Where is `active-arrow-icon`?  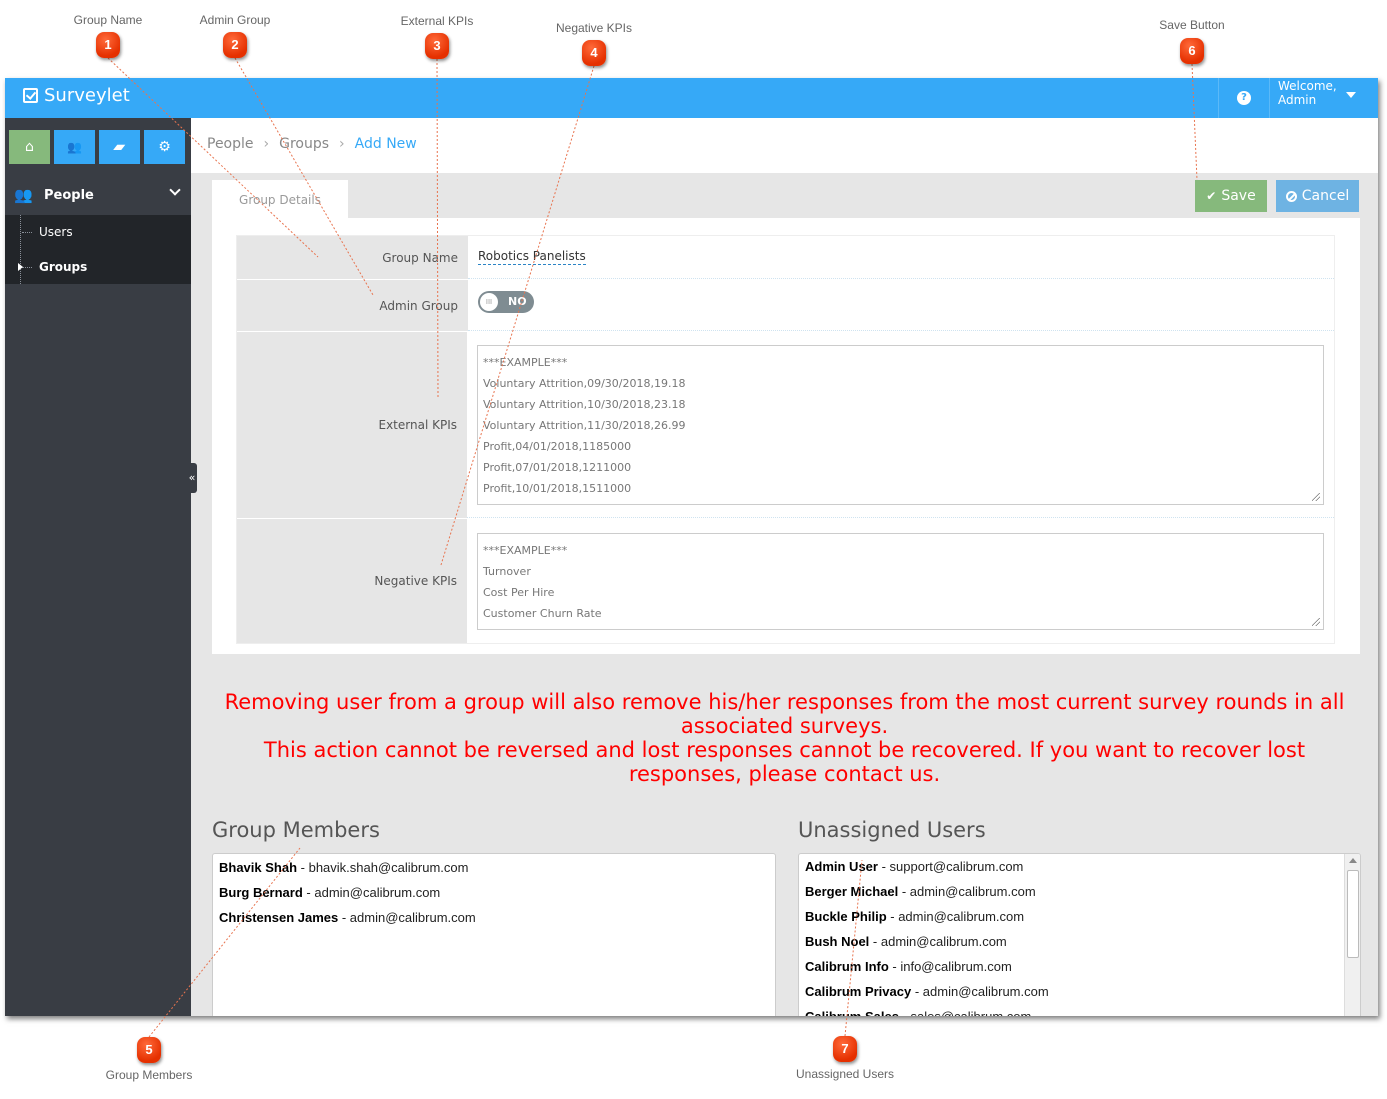
active-arrow-icon is located at coordinates (20, 267).